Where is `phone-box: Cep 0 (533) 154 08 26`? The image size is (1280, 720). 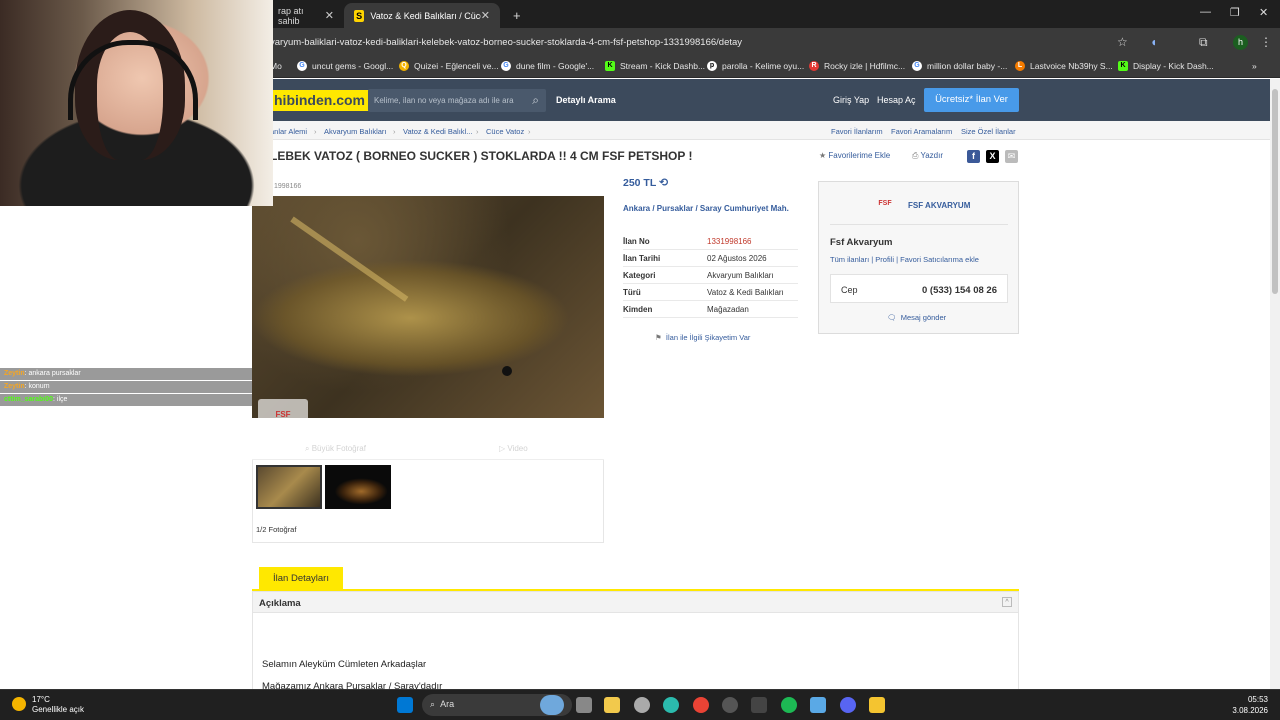
phone-box: Cep 0 (533) 154 08 26 is located at coordinates (919, 288).